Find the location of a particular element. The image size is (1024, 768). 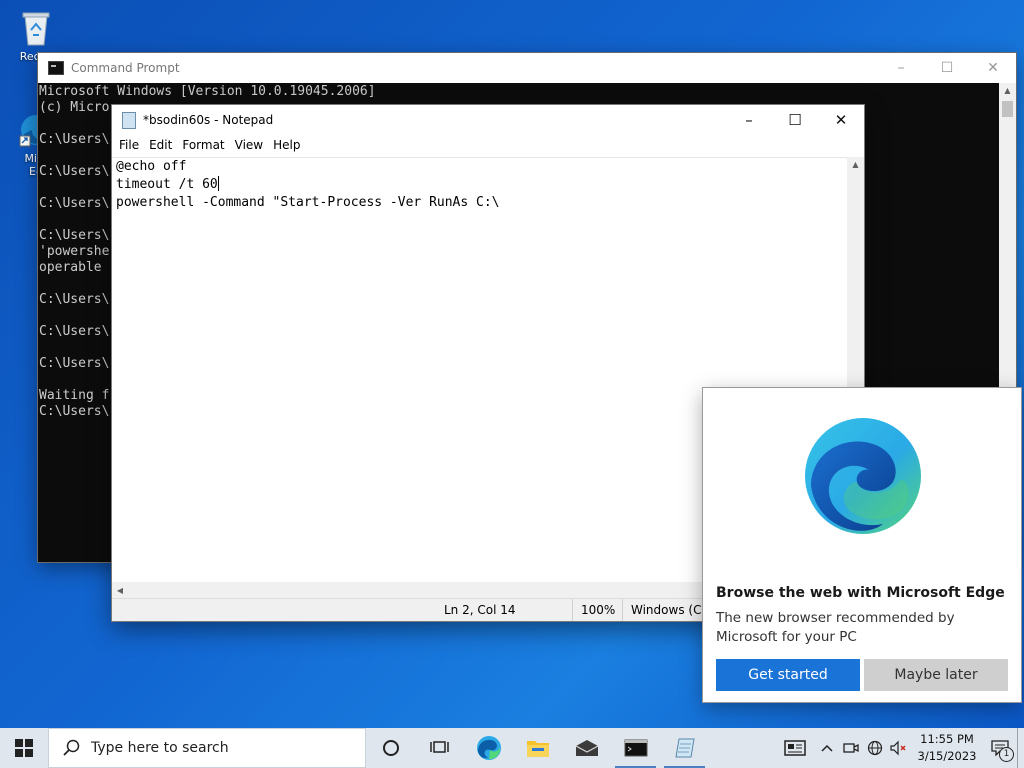

show-hidden-icons-button is located at coordinates (827, 748).